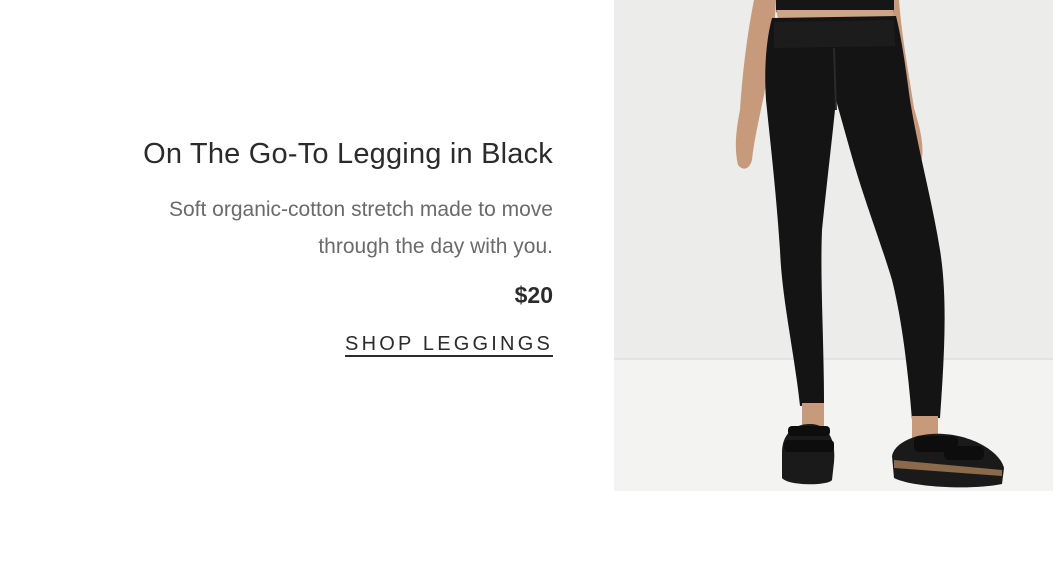  Describe the element at coordinates (293, 336) in the screenshot. I see `cta-wrap: SHOP LEGGINGS` at that location.